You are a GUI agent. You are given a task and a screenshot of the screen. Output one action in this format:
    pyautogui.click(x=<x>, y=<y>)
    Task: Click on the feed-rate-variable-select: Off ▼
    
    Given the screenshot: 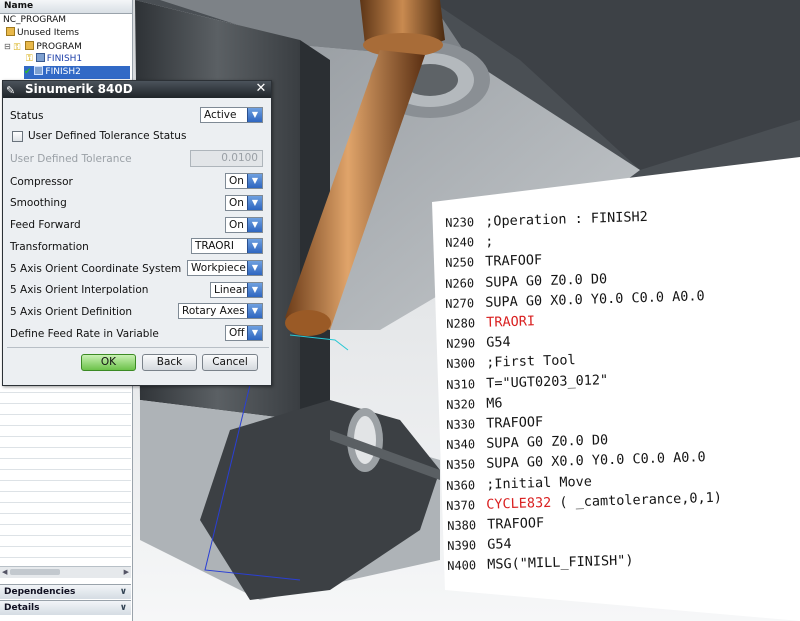 What is the action you would take?
    pyautogui.click(x=244, y=333)
    